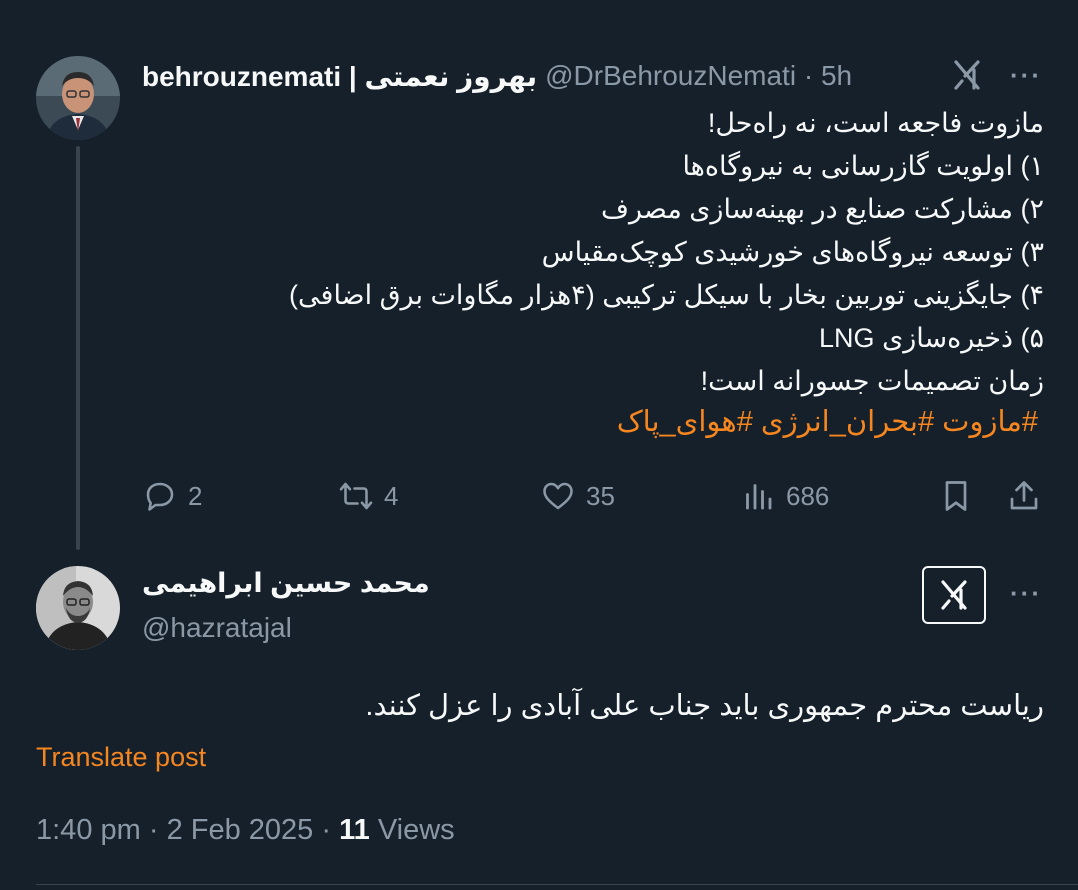 The image size is (1078, 890). What do you see at coordinates (875, 123) in the screenshot?
I see `post-line: مازوت فاجعه است، نه راه‌حل!` at bounding box center [875, 123].